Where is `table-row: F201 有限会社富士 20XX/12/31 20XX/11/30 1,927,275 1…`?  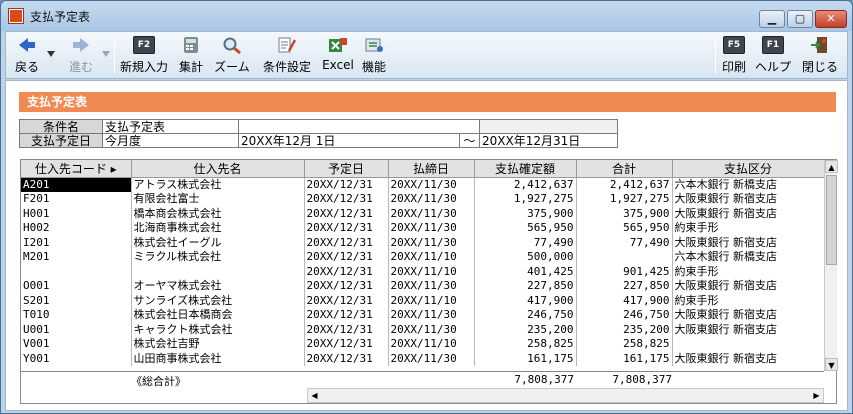 table-row: F201 有限会社富士 20XX/12/31 20XX/11/30 1,927,275 1… is located at coordinates (423, 199).